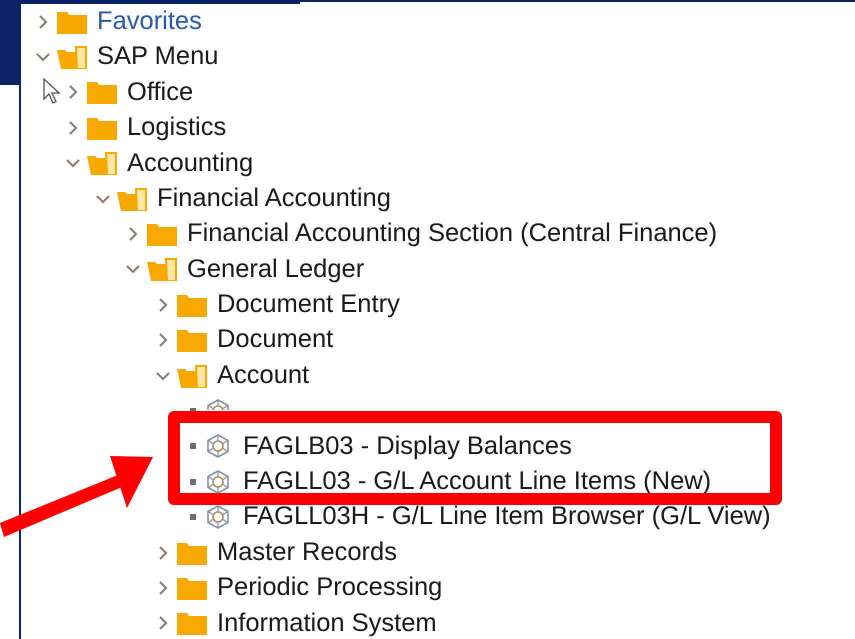 Image resolution: width=855 pixels, height=639 pixels. What do you see at coordinates (507, 517) in the screenshot?
I see `menu-item: FAGLL03H - G/L Line Item Browser (G/L View)` at bounding box center [507, 517].